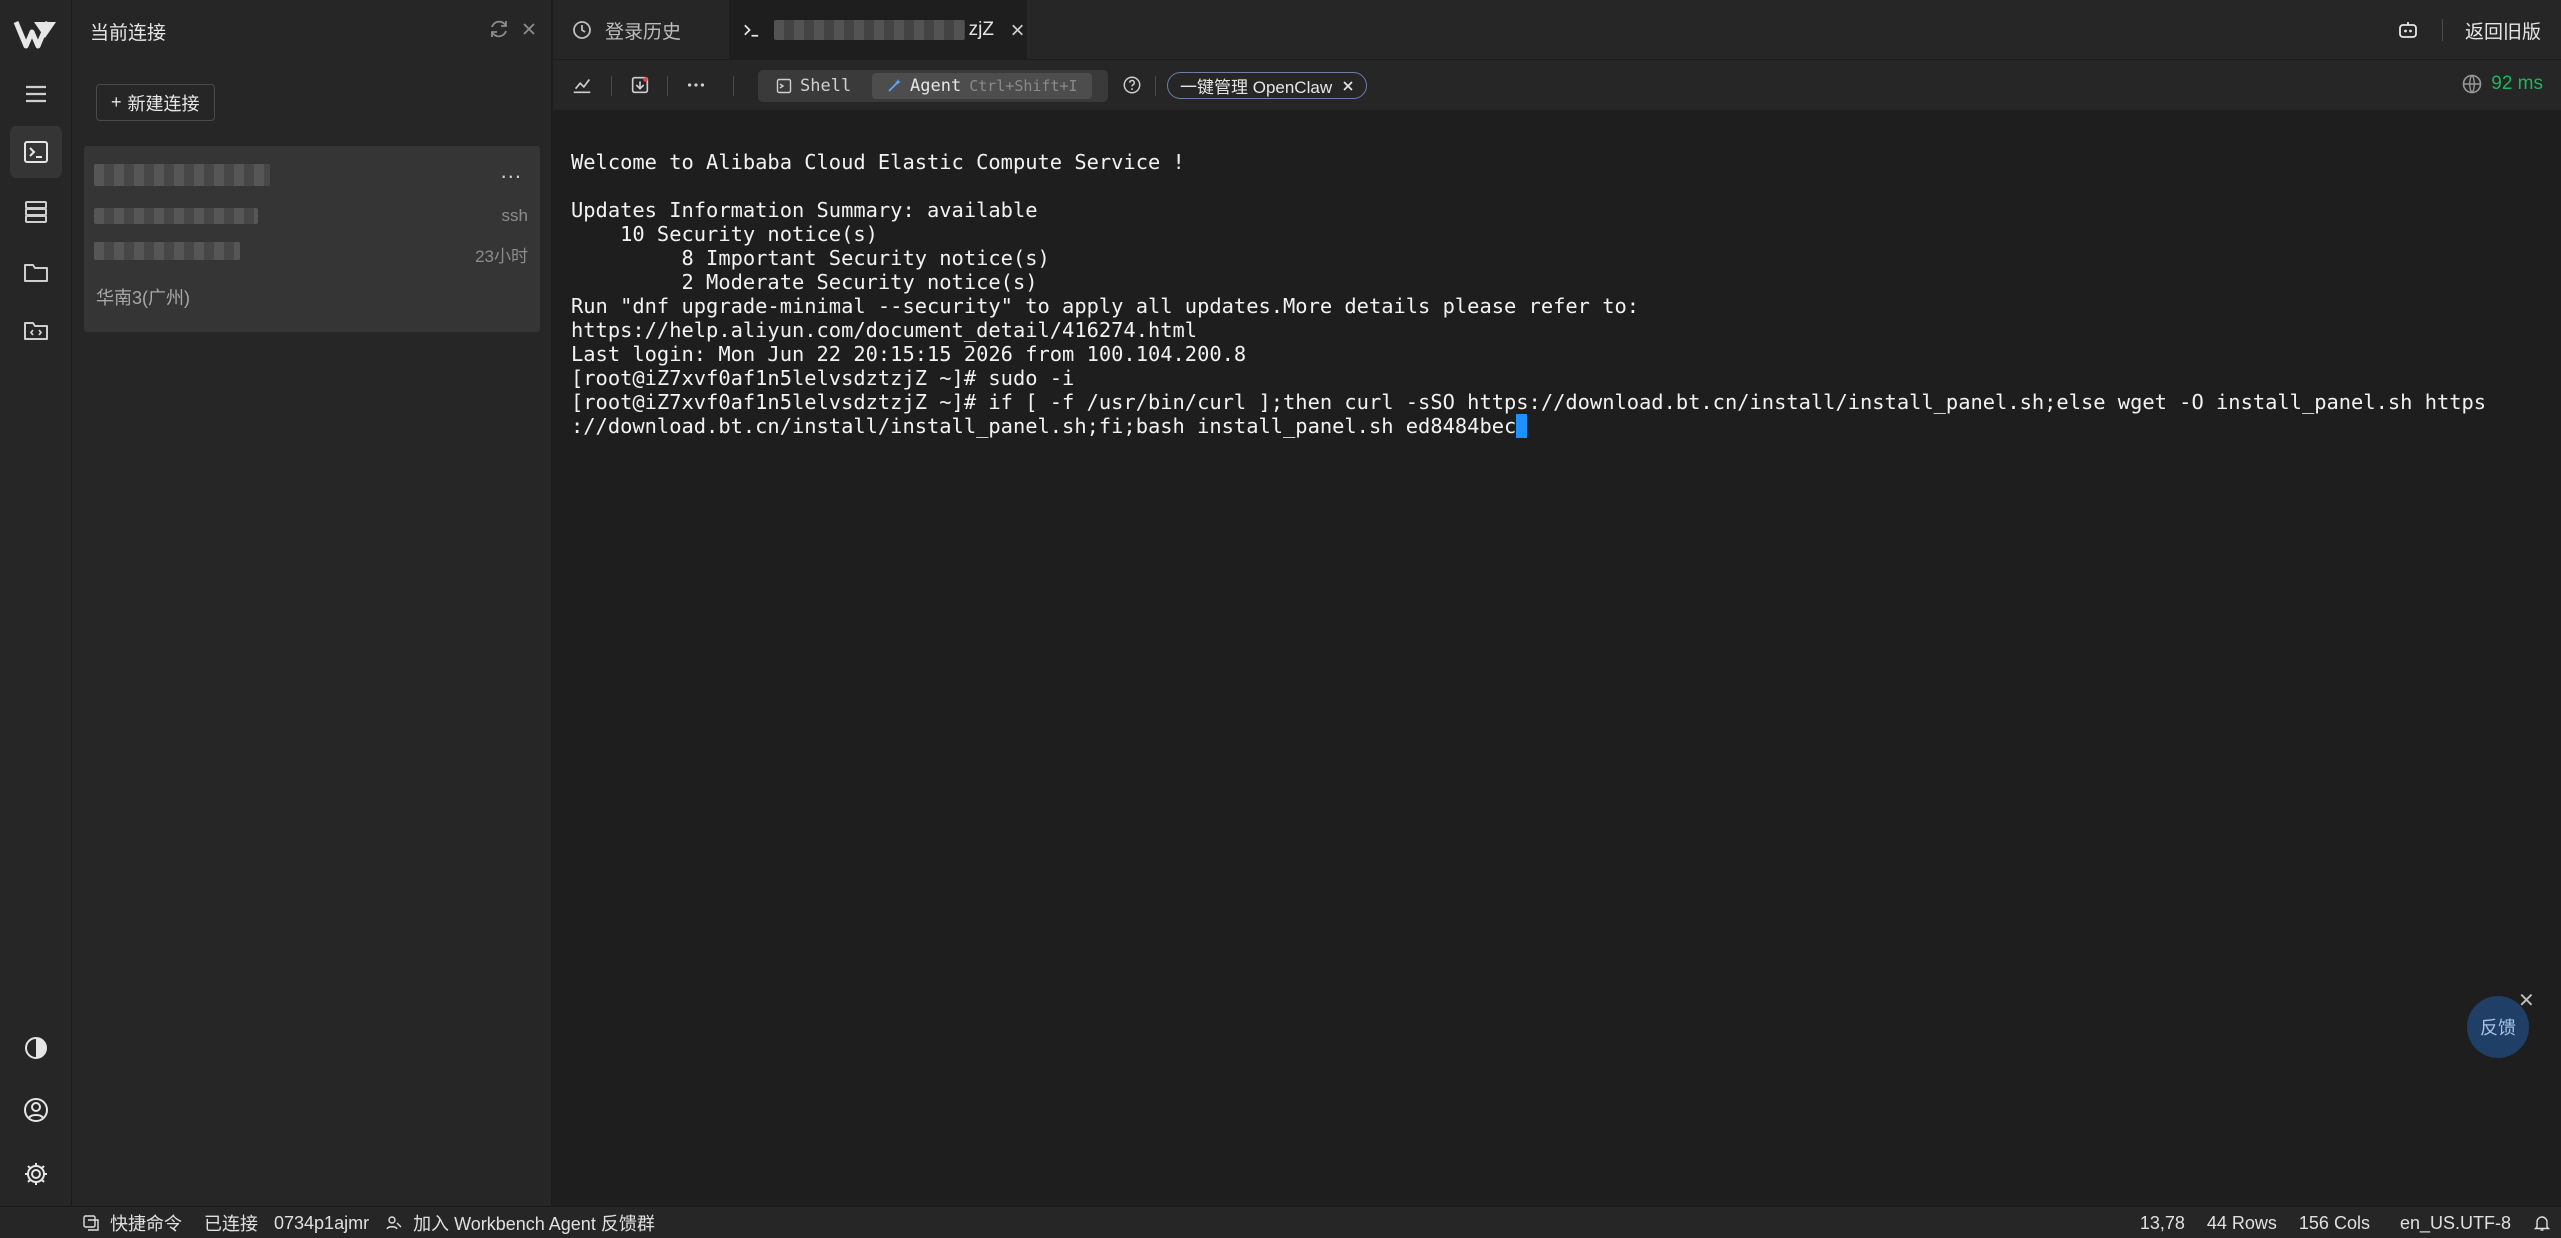 Image resolution: width=2561 pixels, height=1238 pixels. I want to click on session-age: 23小时, so click(501, 256).